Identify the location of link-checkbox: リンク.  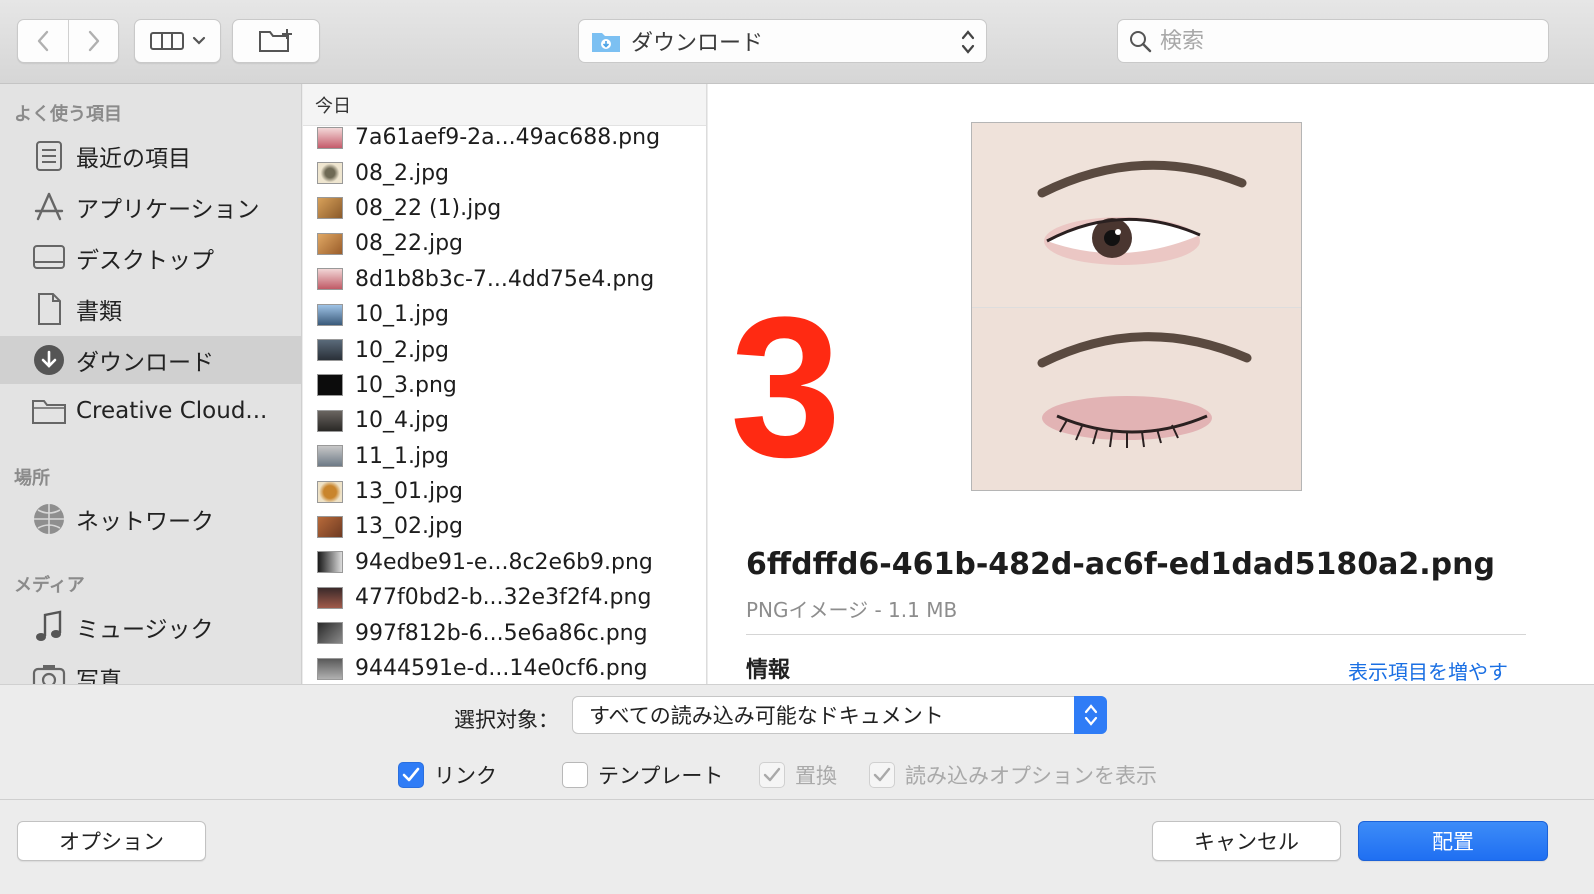
(447, 775).